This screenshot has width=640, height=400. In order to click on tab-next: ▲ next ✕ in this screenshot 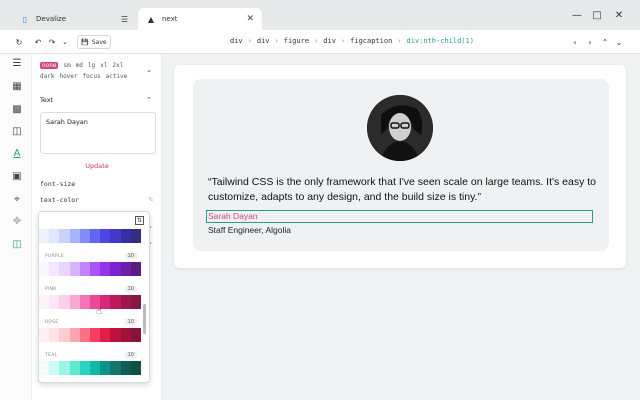, I will do `click(200, 19)`.